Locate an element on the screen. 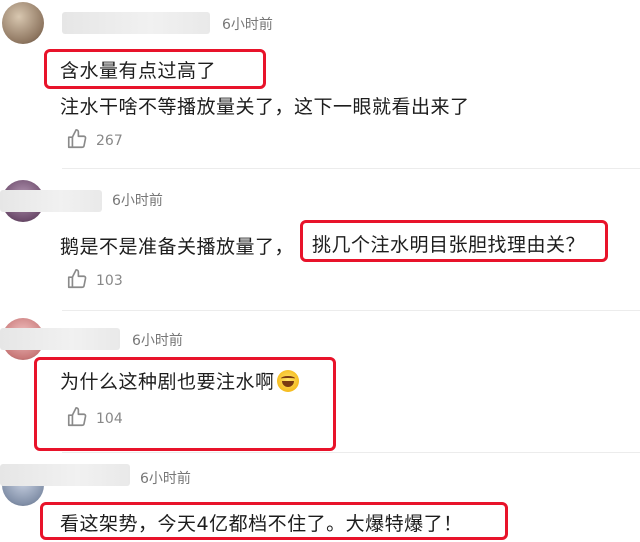 The height and width of the screenshot is (542, 640). avatar is located at coordinates (23, 23).